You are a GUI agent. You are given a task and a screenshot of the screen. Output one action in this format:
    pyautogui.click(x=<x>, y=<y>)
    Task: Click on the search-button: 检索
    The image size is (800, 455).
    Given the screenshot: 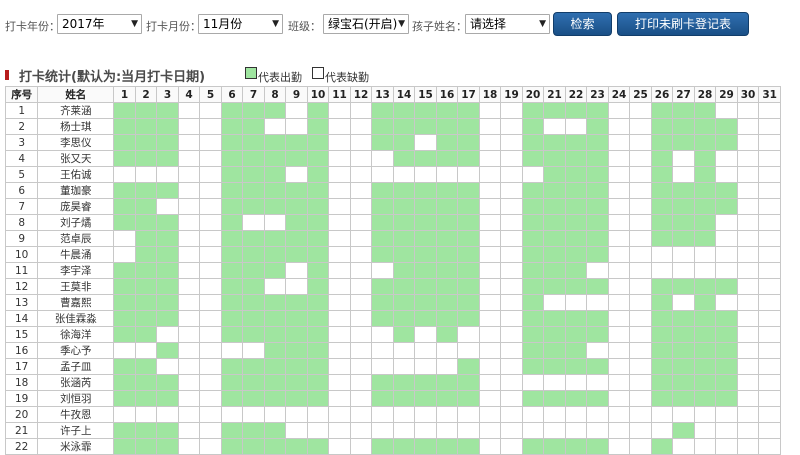 What is the action you would take?
    pyautogui.click(x=582, y=24)
    